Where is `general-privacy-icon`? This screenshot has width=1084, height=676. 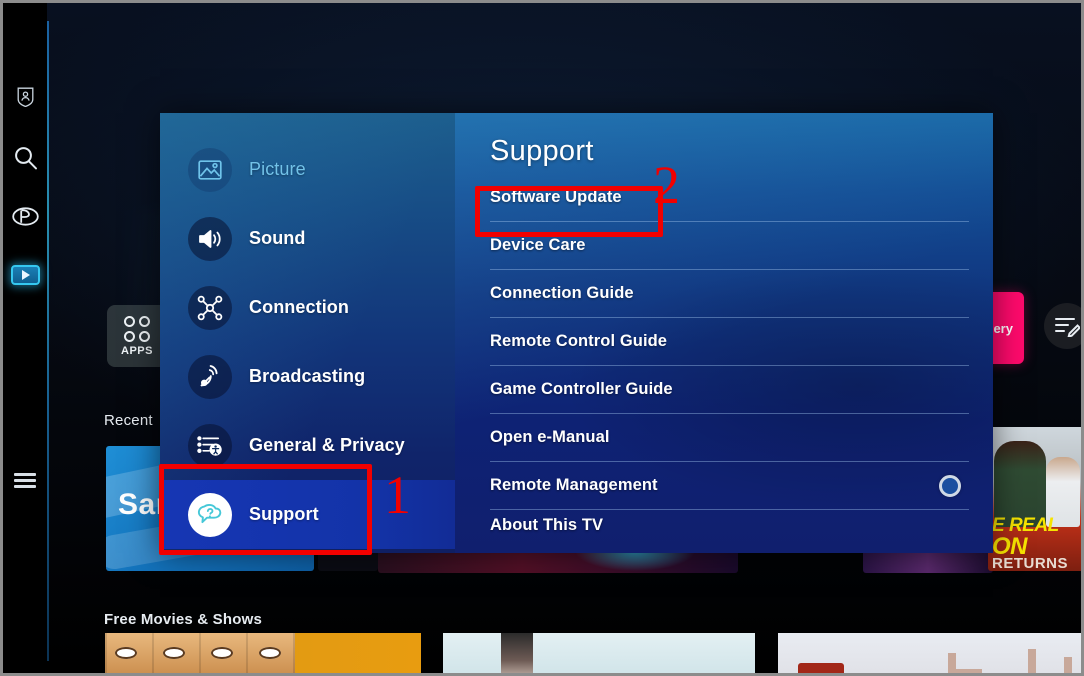
general-privacy-icon is located at coordinates (210, 445).